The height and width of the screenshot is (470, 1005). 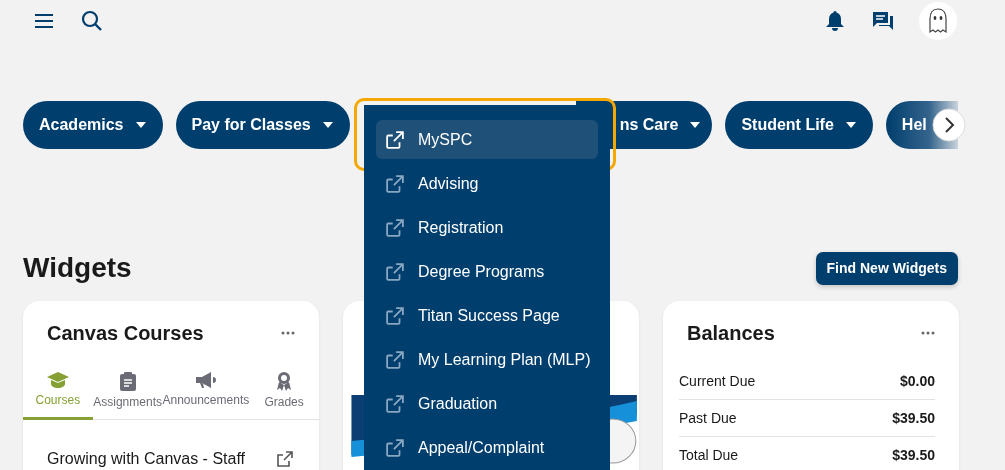 I want to click on menu-item: Degree Programs, so click(x=487, y=271).